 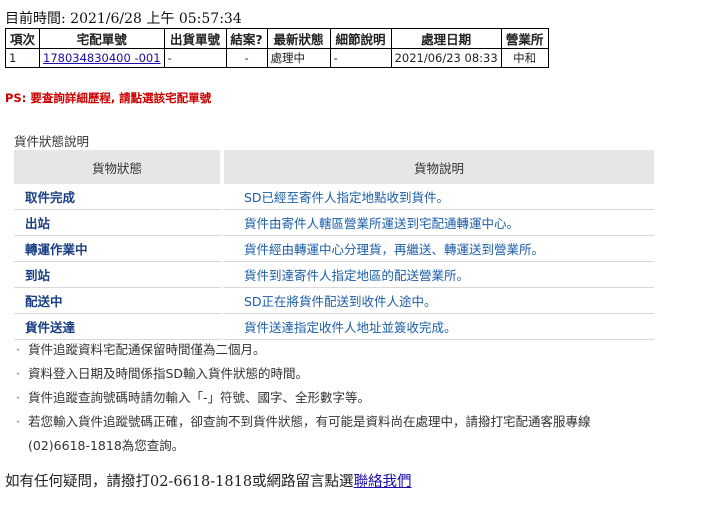 What do you see at coordinates (119, 167) in the screenshot?
I see `legend-header-status: 貨物狀態` at bounding box center [119, 167].